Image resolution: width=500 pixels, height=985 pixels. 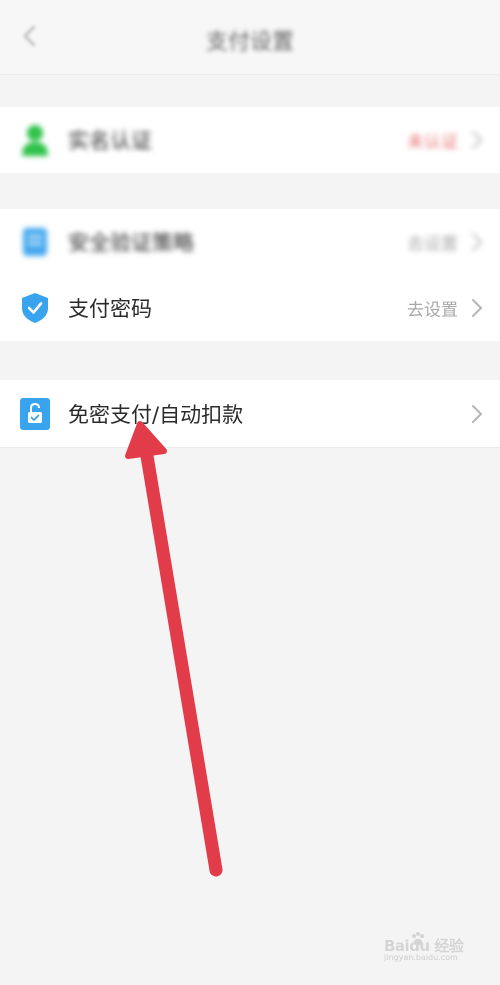 I want to click on section-identity: 实名认证 未认证, so click(x=250, y=140).